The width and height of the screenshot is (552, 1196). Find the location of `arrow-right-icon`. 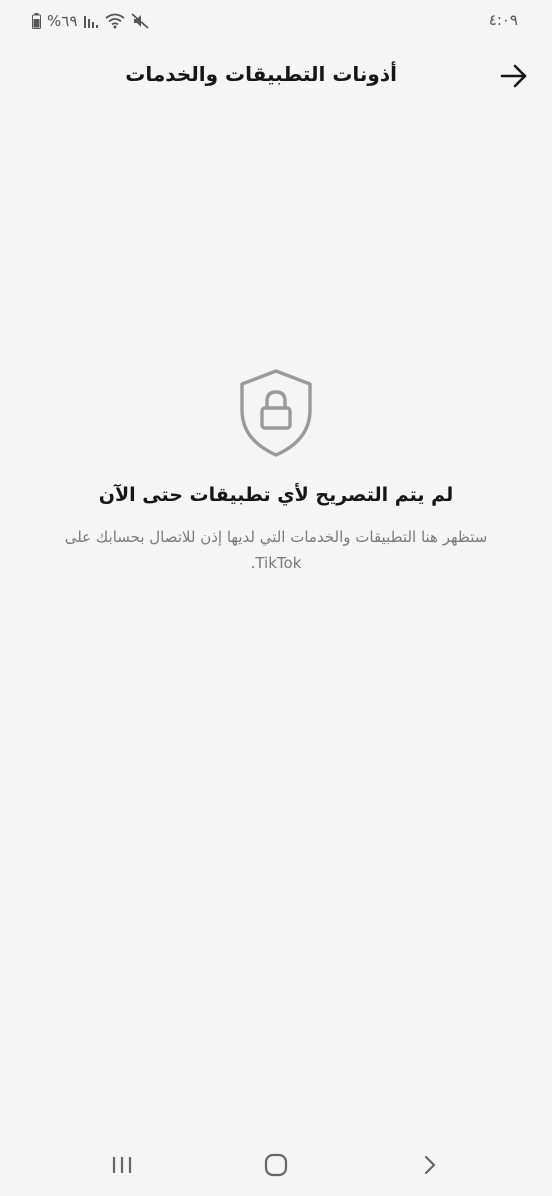

arrow-right-icon is located at coordinates (513, 76).